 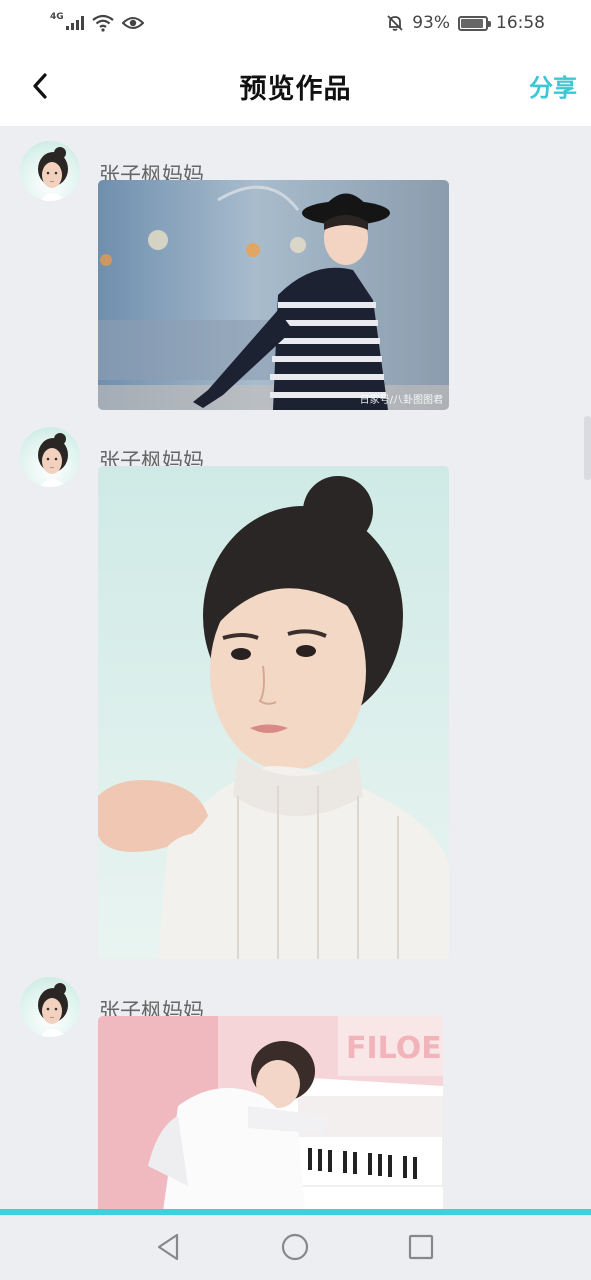 I want to click on battery-percent: 93%, so click(x=431, y=23).